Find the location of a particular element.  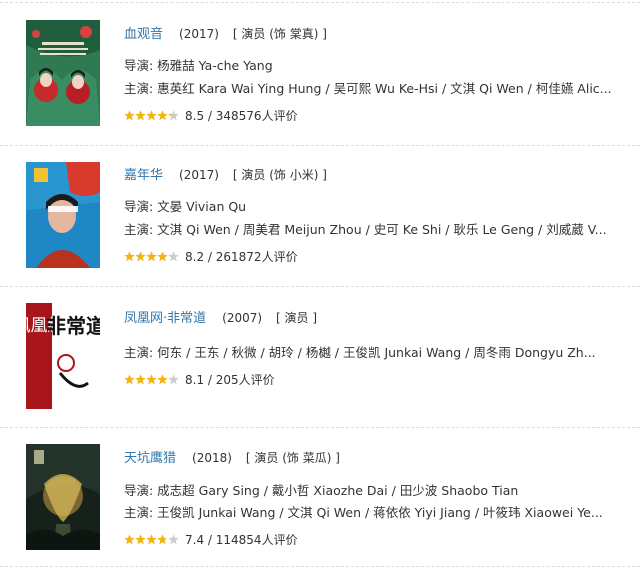

movie-title-link: 嘉年华 is located at coordinates (143, 175).